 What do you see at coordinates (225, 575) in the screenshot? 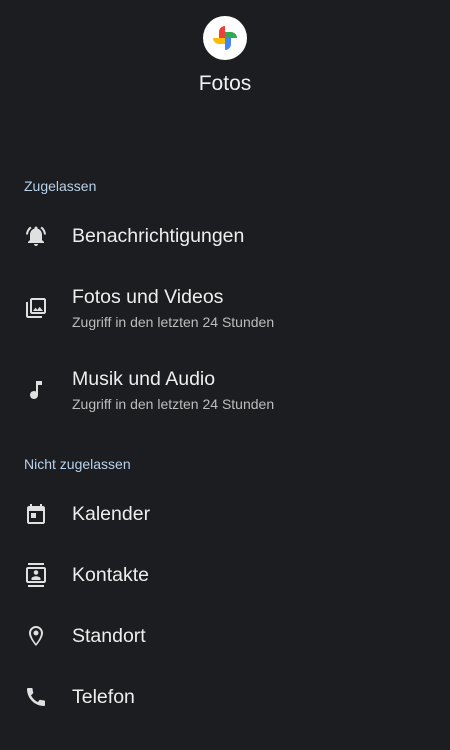
I see `permission-item-contacts: Kontakte` at bounding box center [225, 575].